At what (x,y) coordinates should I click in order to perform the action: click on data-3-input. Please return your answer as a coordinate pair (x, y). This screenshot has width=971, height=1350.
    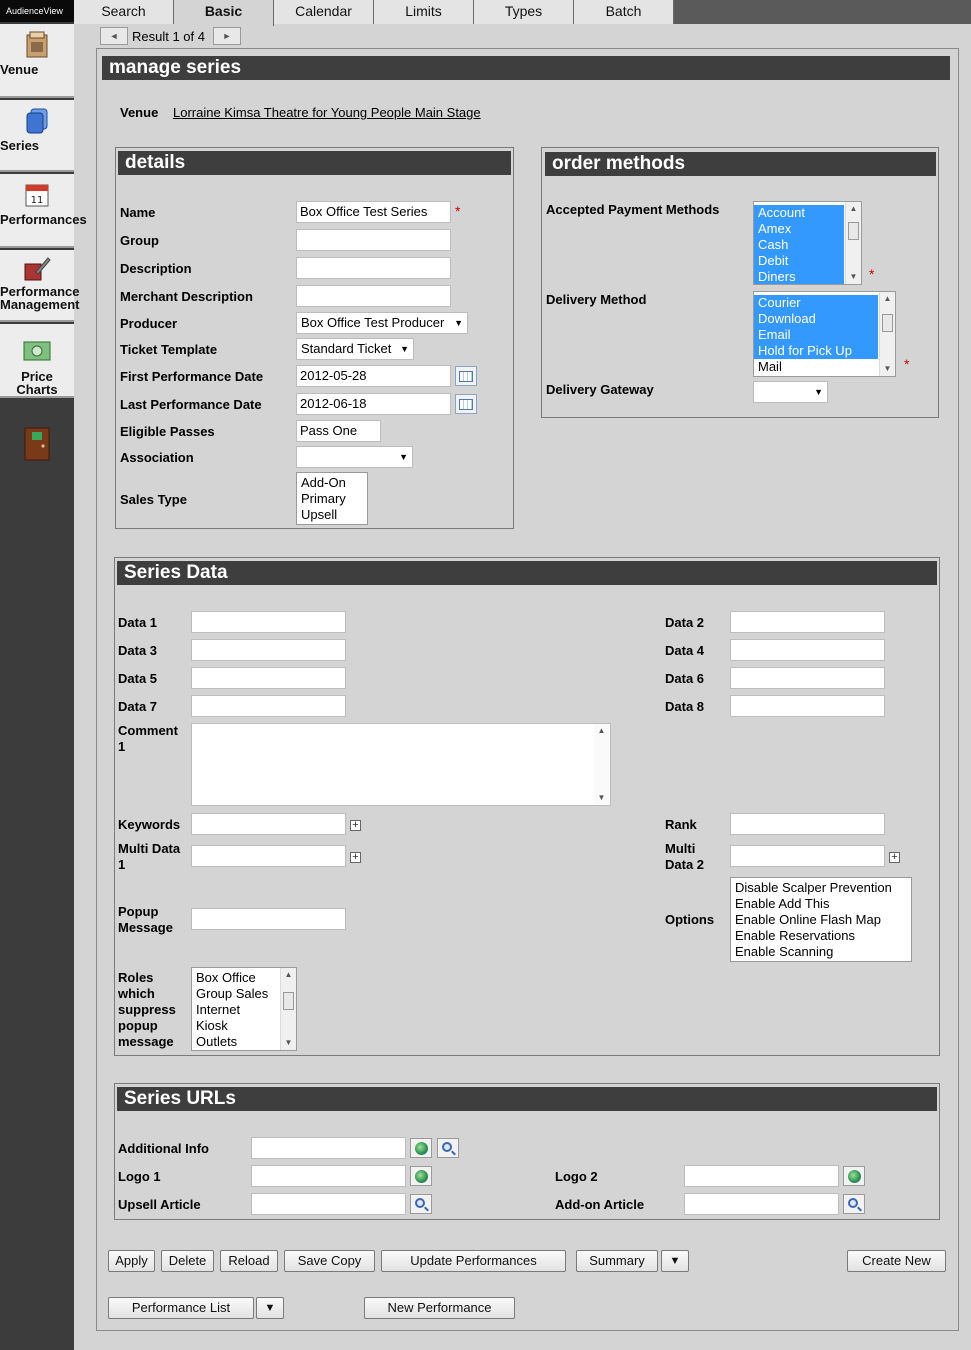
    Looking at the image, I should click on (268, 650).